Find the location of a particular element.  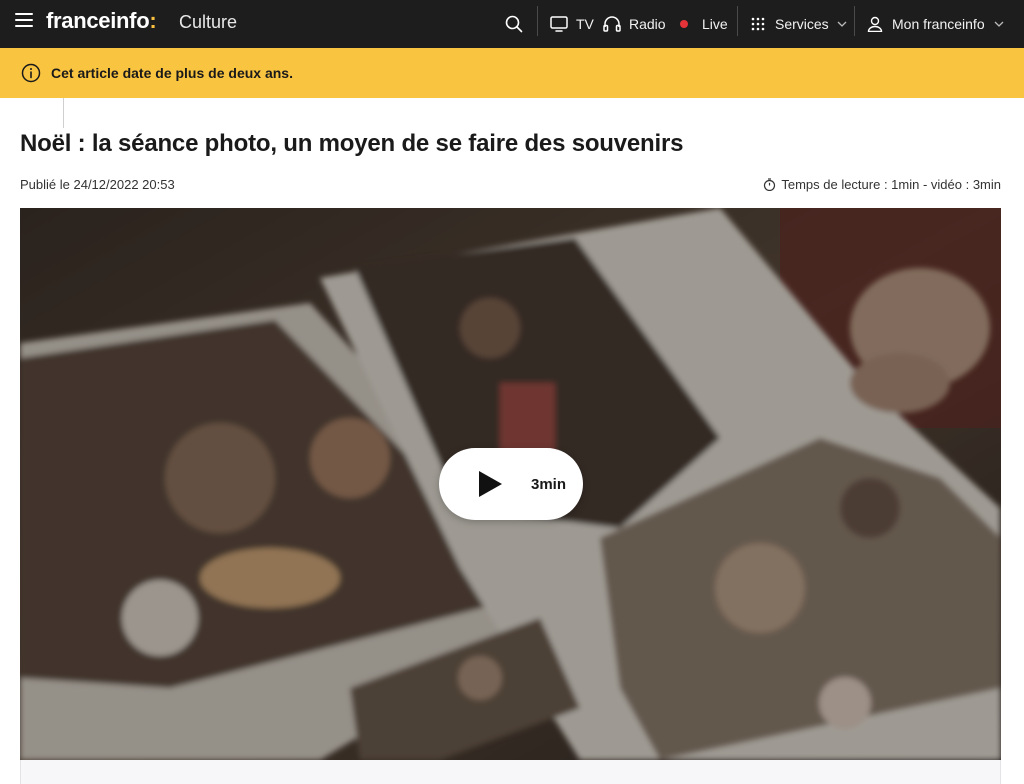

play-button: 3min is located at coordinates (511, 484).